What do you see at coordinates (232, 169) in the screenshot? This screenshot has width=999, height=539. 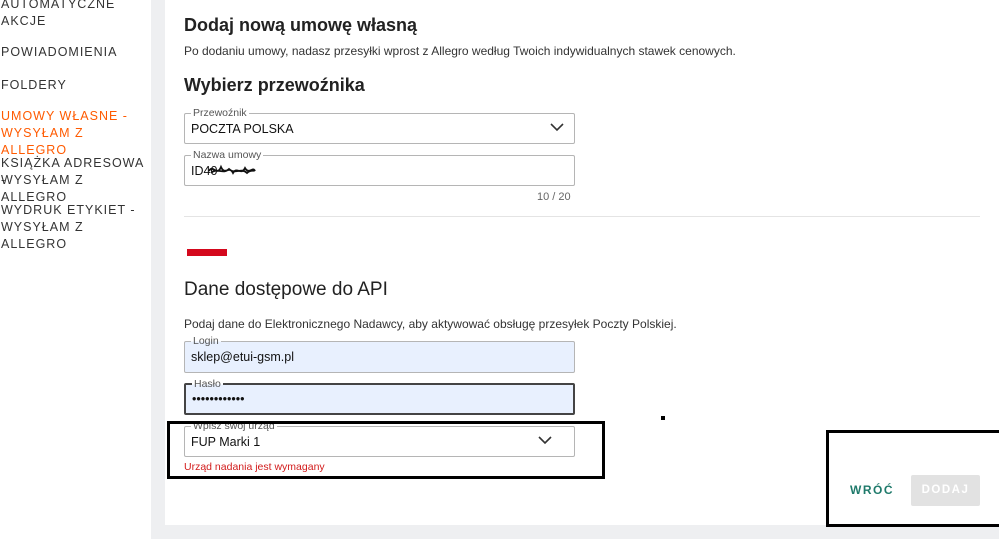 I see `redaction-scribble` at bounding box center [232, 169].